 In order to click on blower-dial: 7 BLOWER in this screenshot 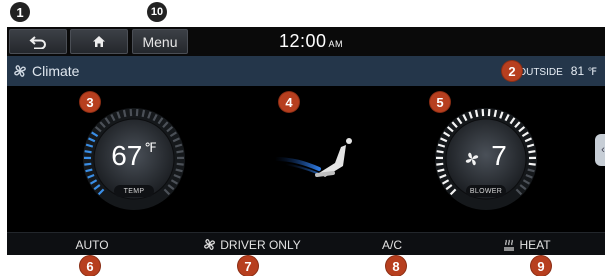, I will do `click(486, 159)`.